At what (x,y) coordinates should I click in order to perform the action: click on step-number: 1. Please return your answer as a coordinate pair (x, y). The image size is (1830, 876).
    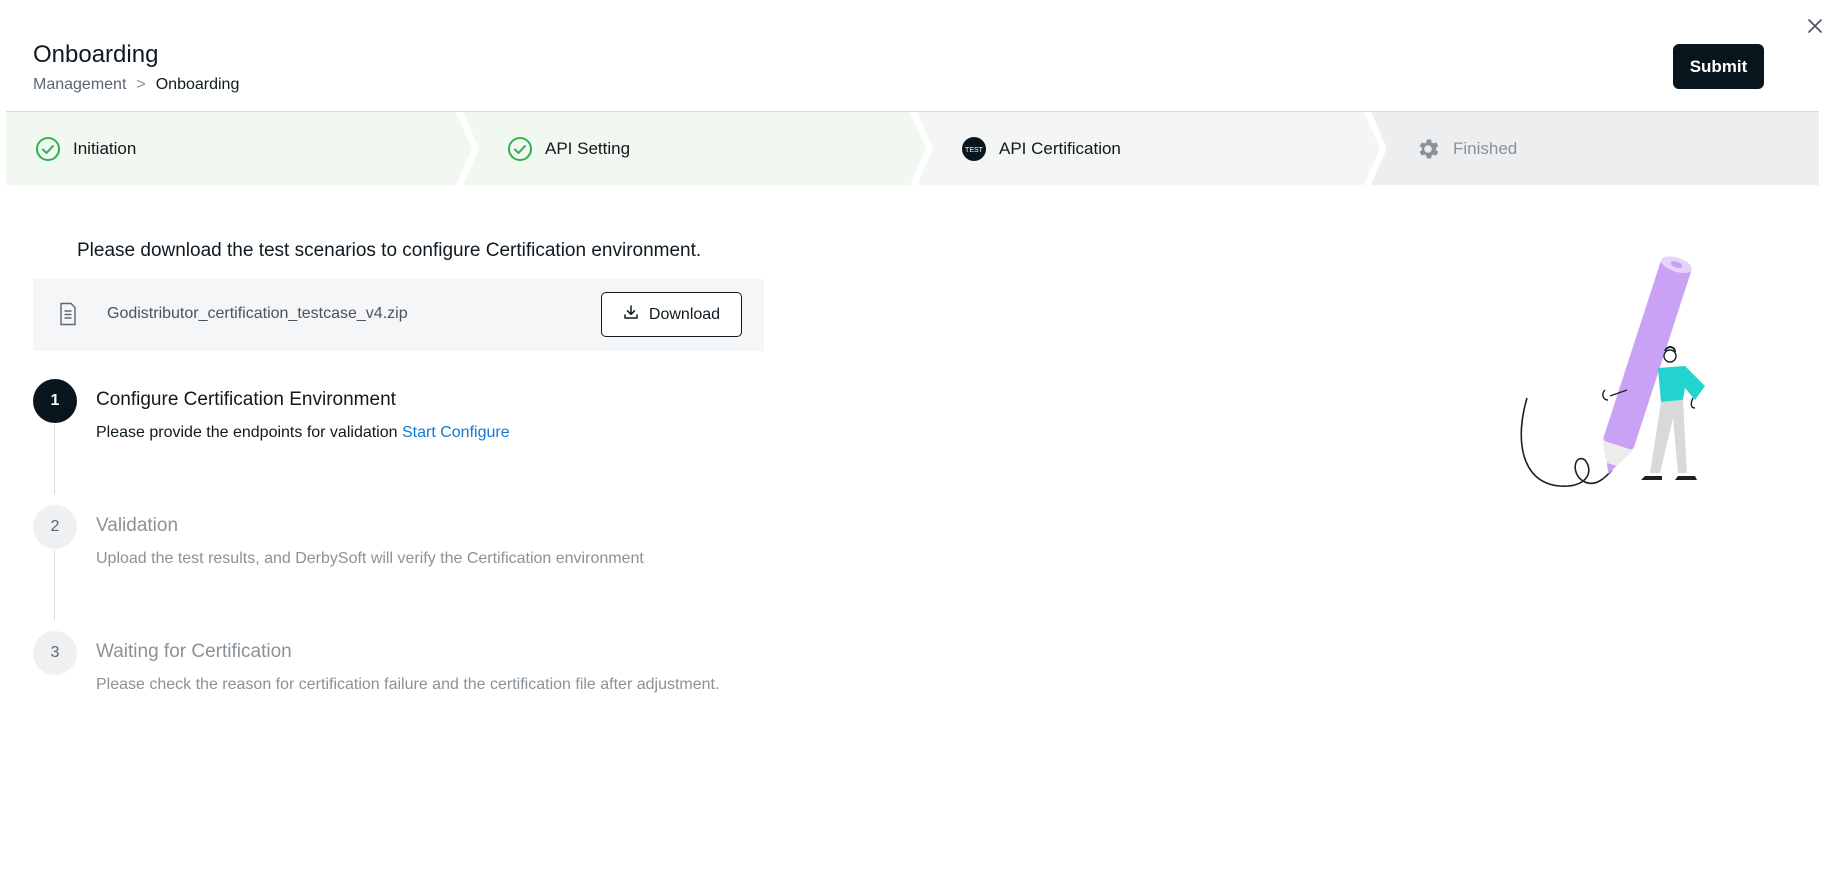
    Looking at the image, I should click on (55, 401).